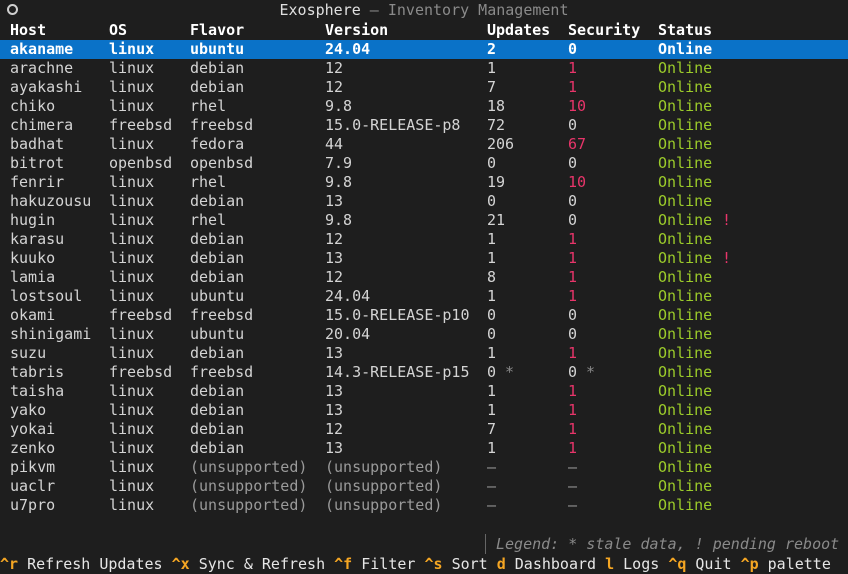 The image size is (848, 574). What do you see at coordinates (424, 106) in the screenshot?
I see `table-row: chiko linux rhel 9.8 18 10 Online` at bounding box center [424, 106].